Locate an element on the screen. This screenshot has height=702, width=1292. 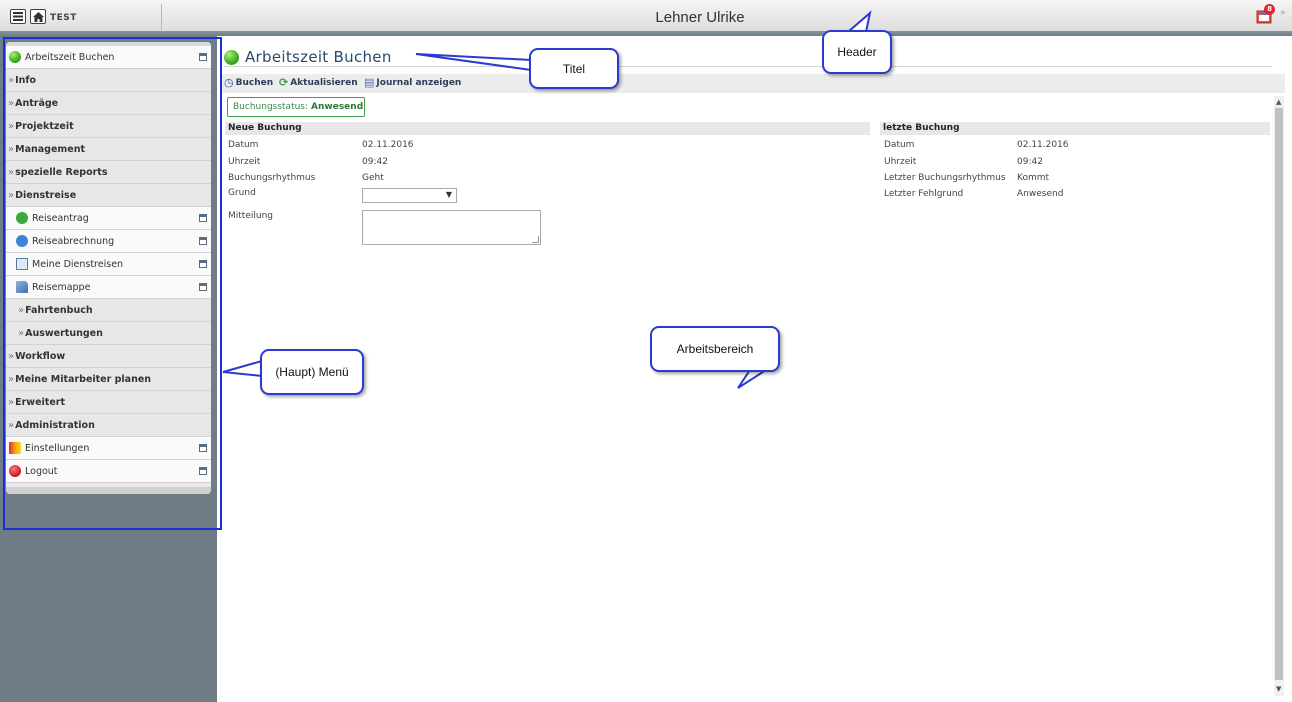
status-badge: Buchungsstatus: Anwesend is located at coordinates (296, 107).